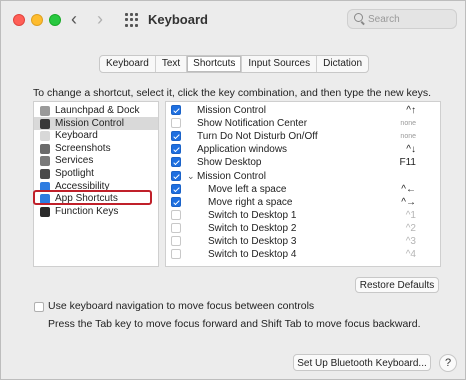  I want to click on sidebar-item-label: Spotlight, so click(74, 173).